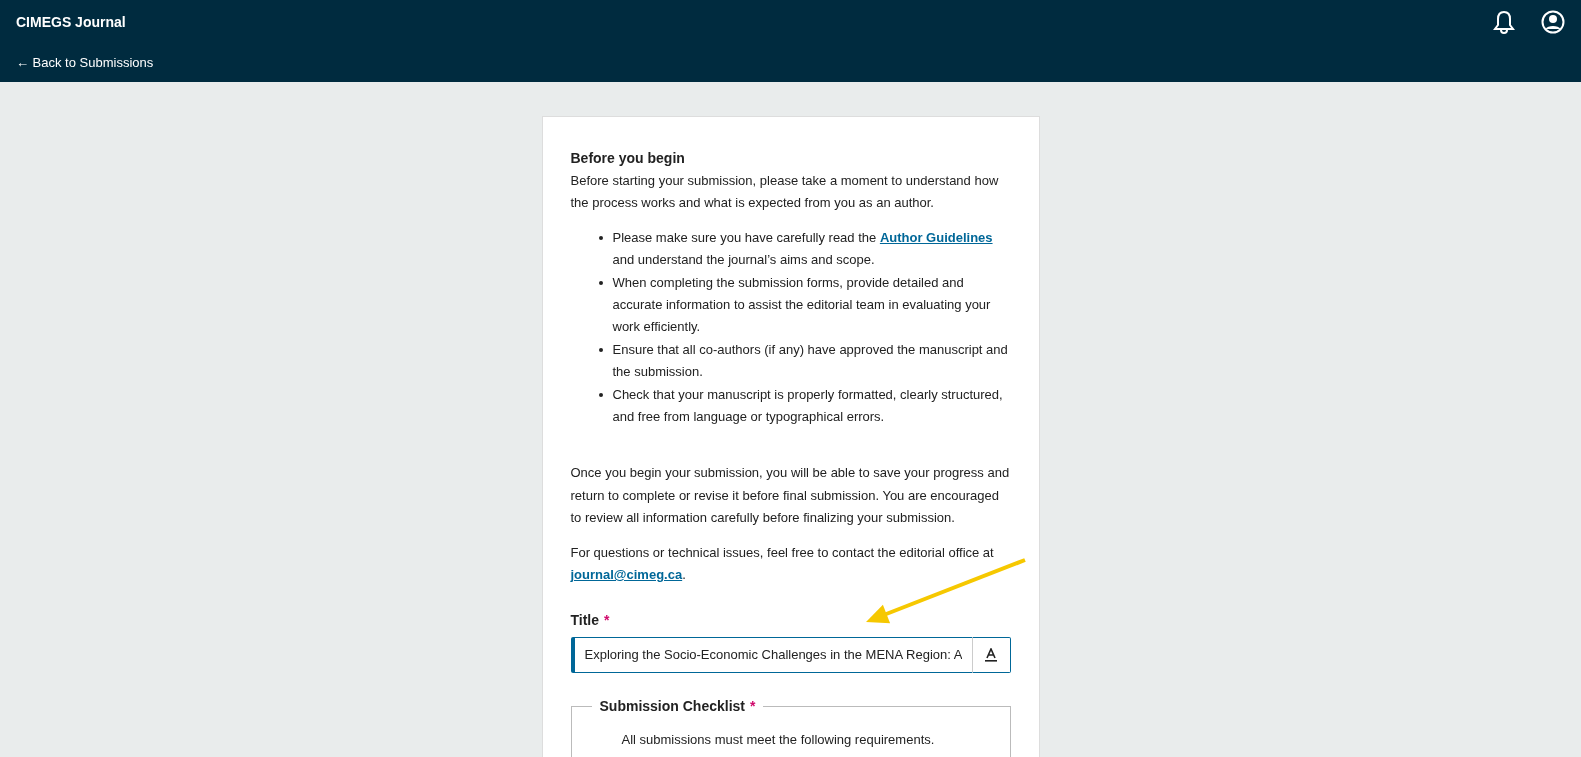 The image size is (1581, 757). I want to click on link: Author Guidelines, so click(936, 237).